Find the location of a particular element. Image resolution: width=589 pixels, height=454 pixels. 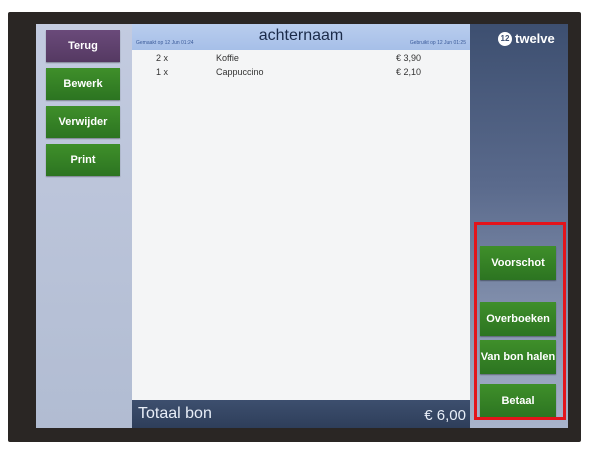

total-amount: € 6,00 is located at coordinates (445, 415).